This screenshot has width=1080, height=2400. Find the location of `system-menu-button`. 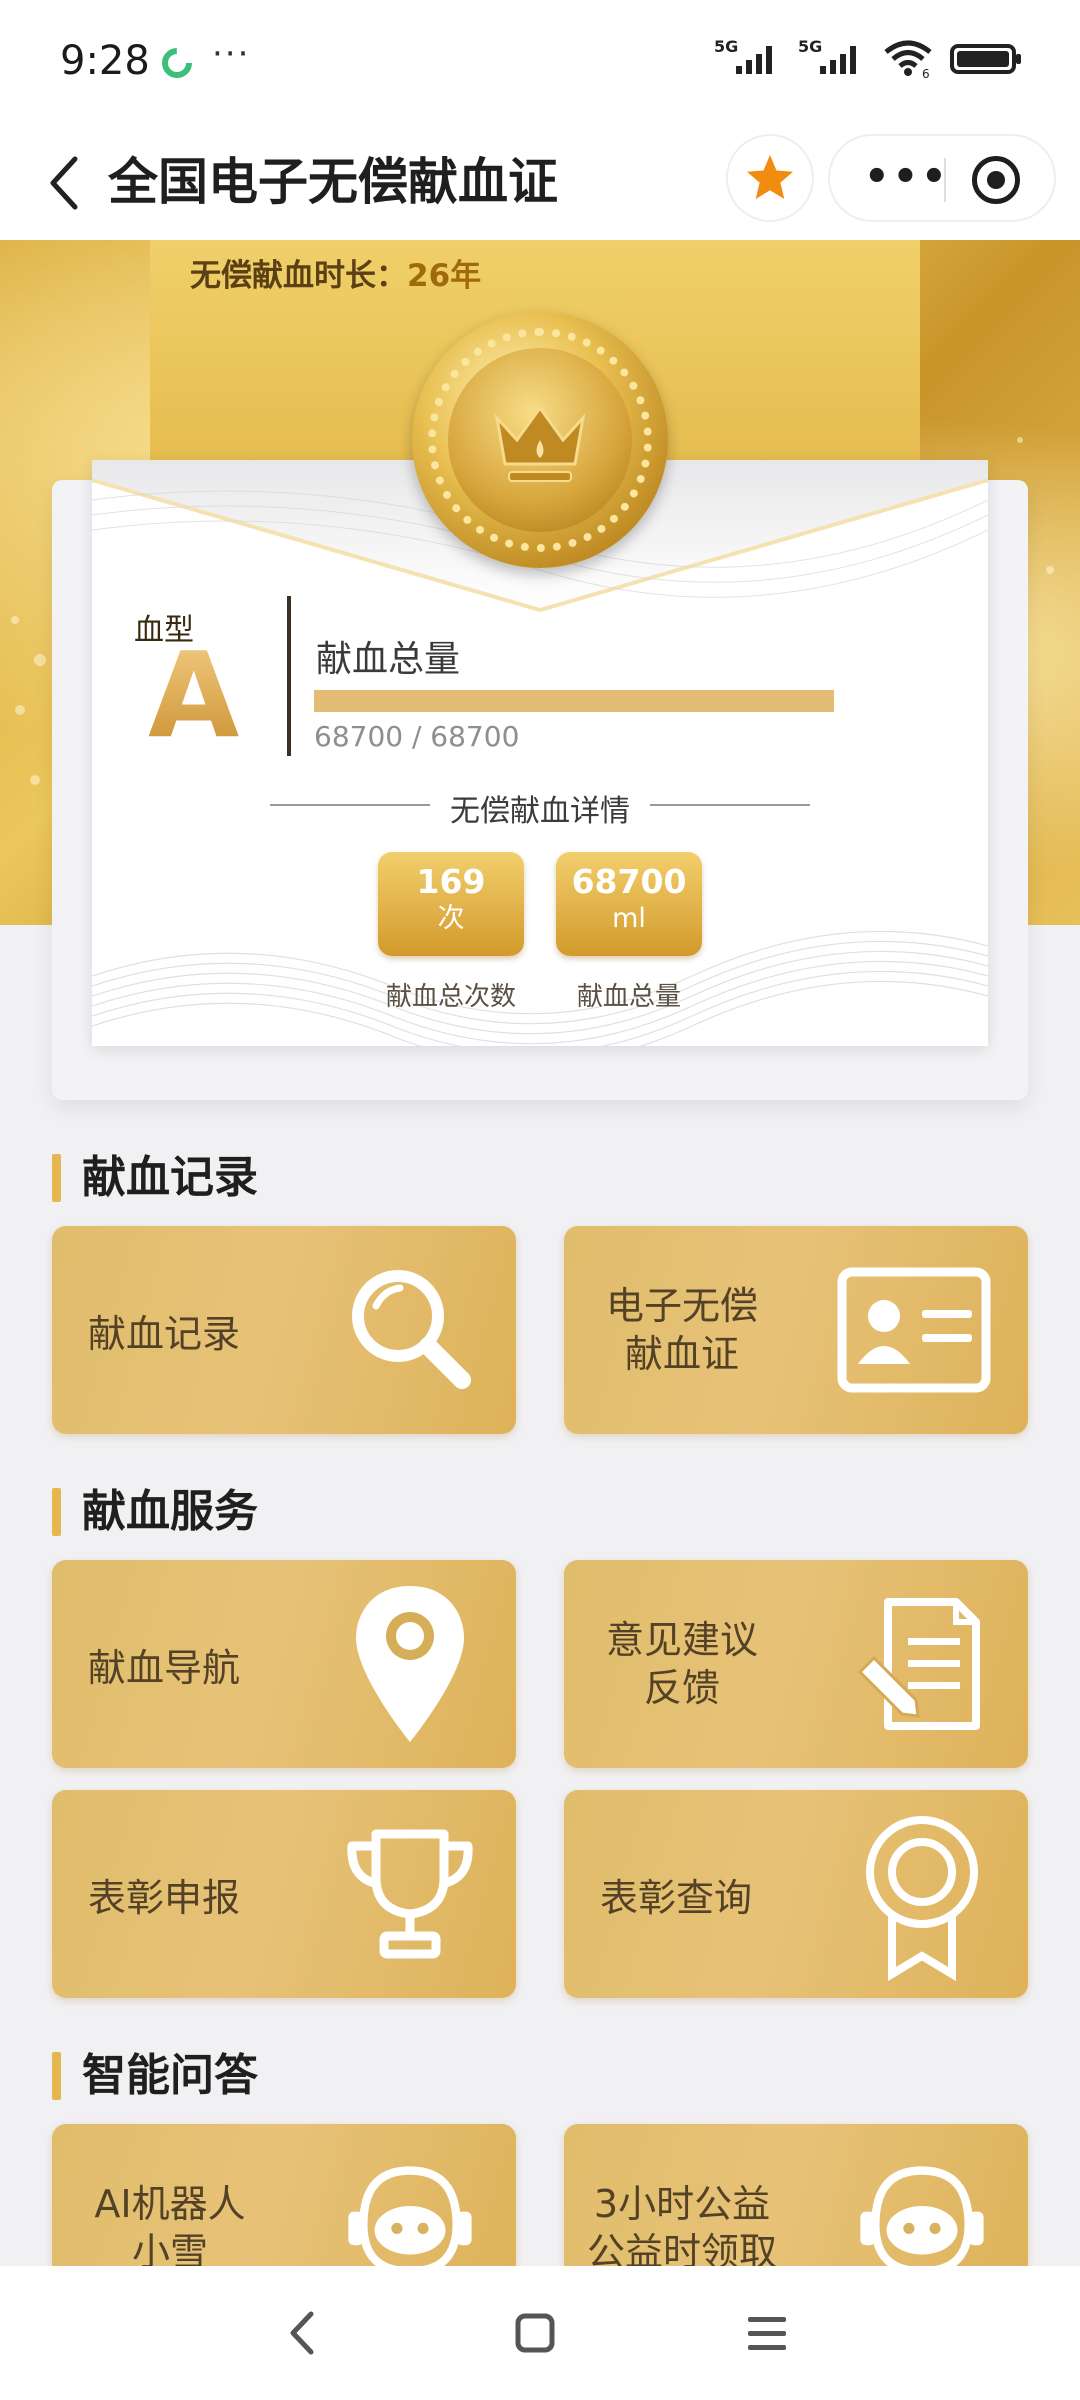

system-menu-button is located at coordinates (767, 2333).